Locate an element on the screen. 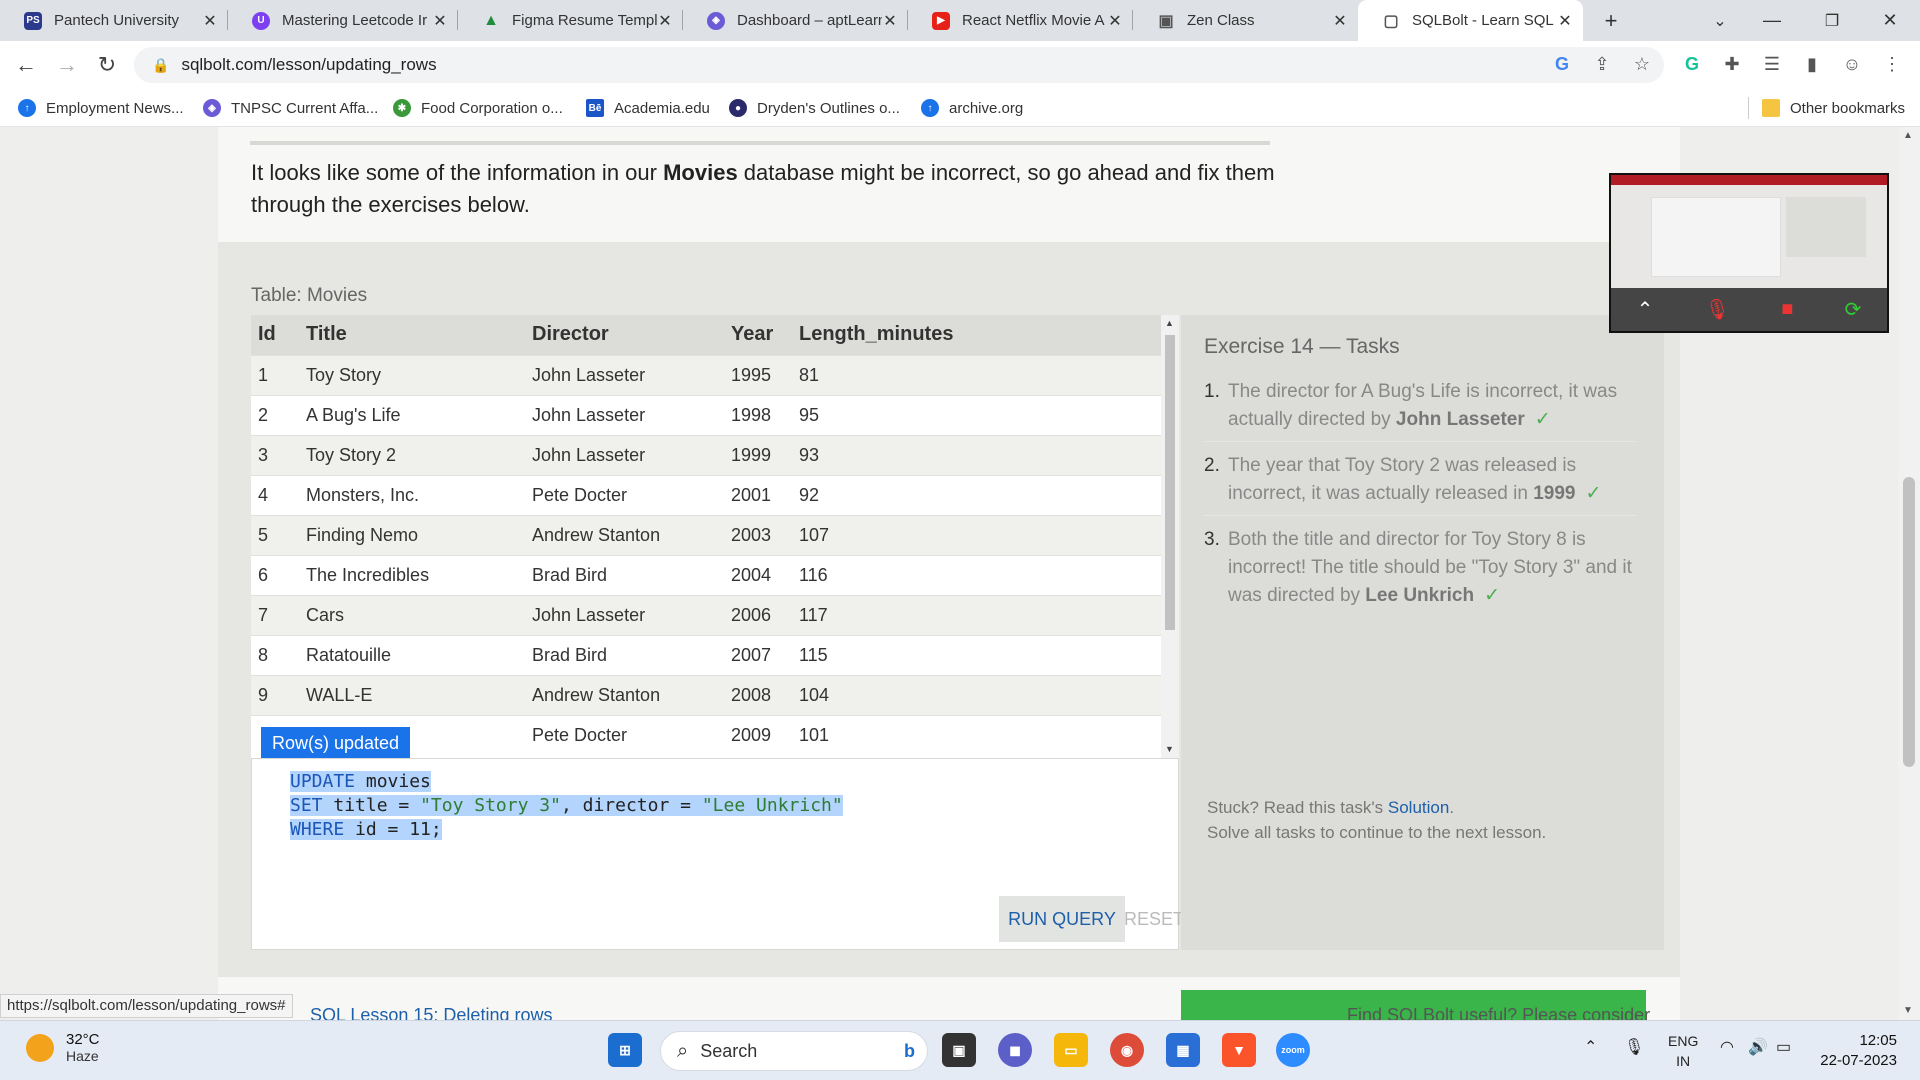 This screenshot has width=1920, height=1080. chrome-menu-icon: ⋮ is located at coordinates (1892, 64).